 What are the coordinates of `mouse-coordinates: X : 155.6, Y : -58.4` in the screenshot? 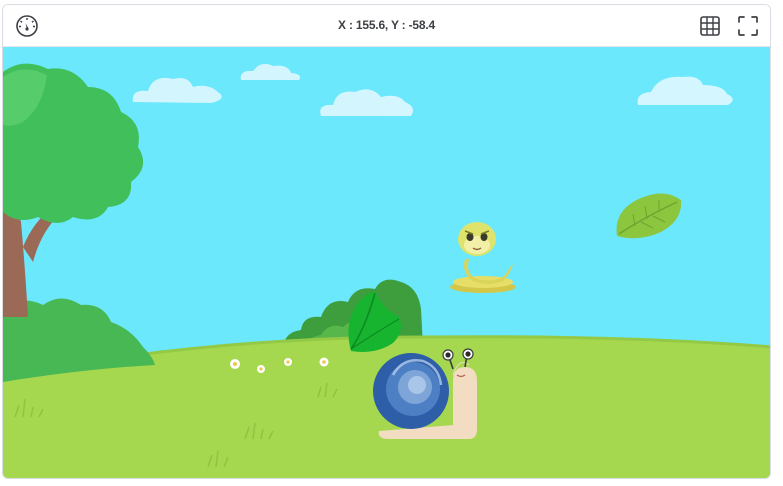 It's located at (386, 25).